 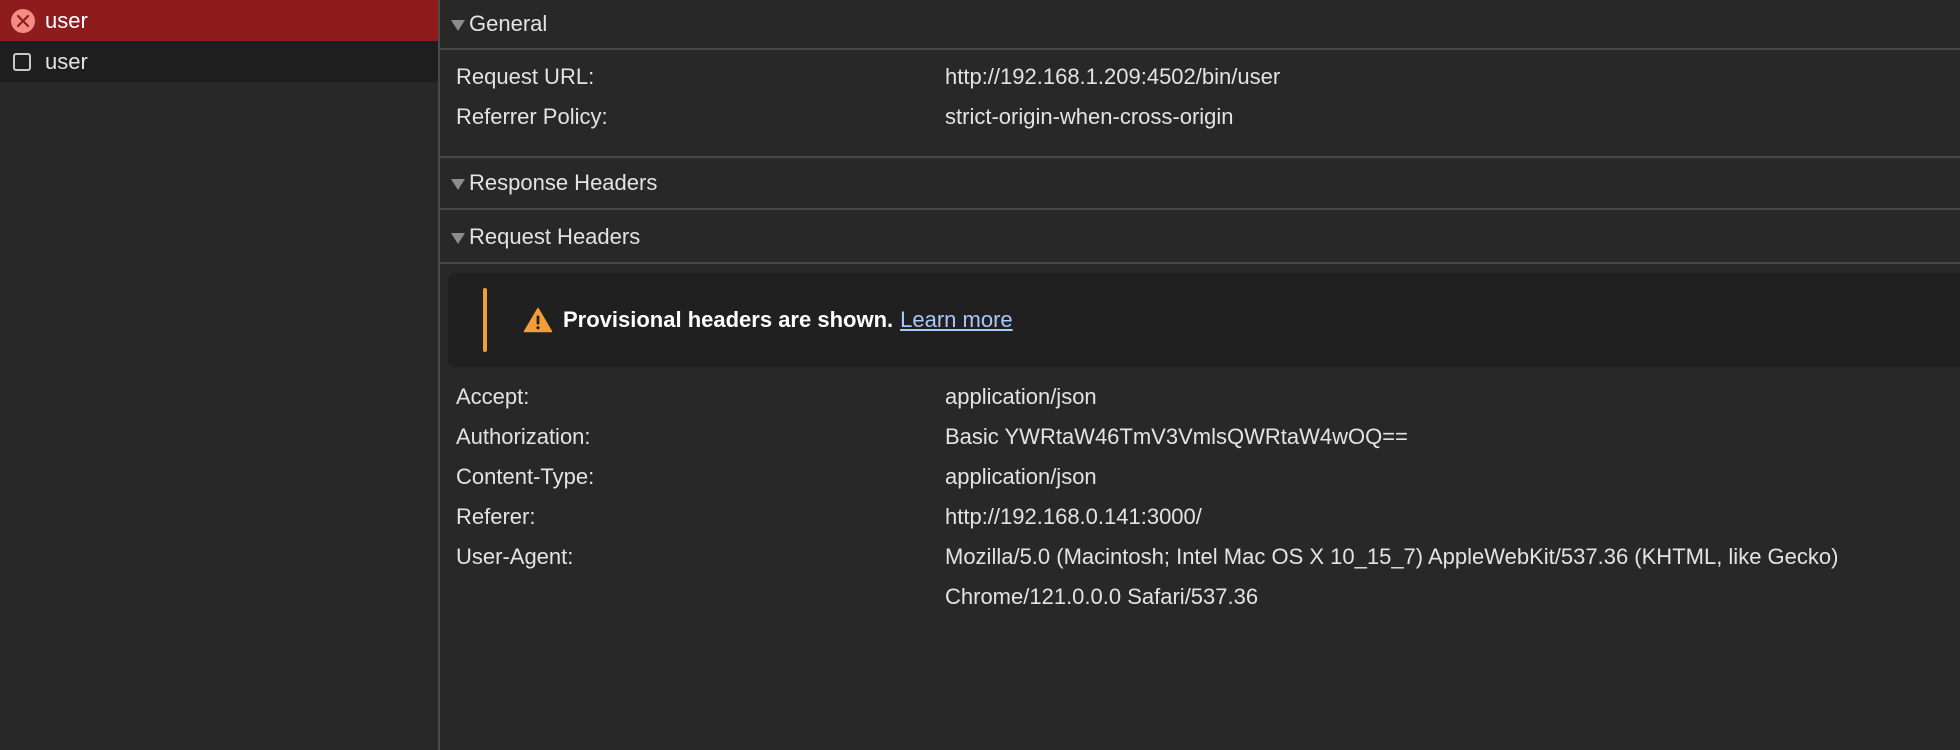 What do you see at coordinates (1200, 397) in the screenshot?
I see `header-row-accept: Accept: application/json` at bounding box center [1200, 397].